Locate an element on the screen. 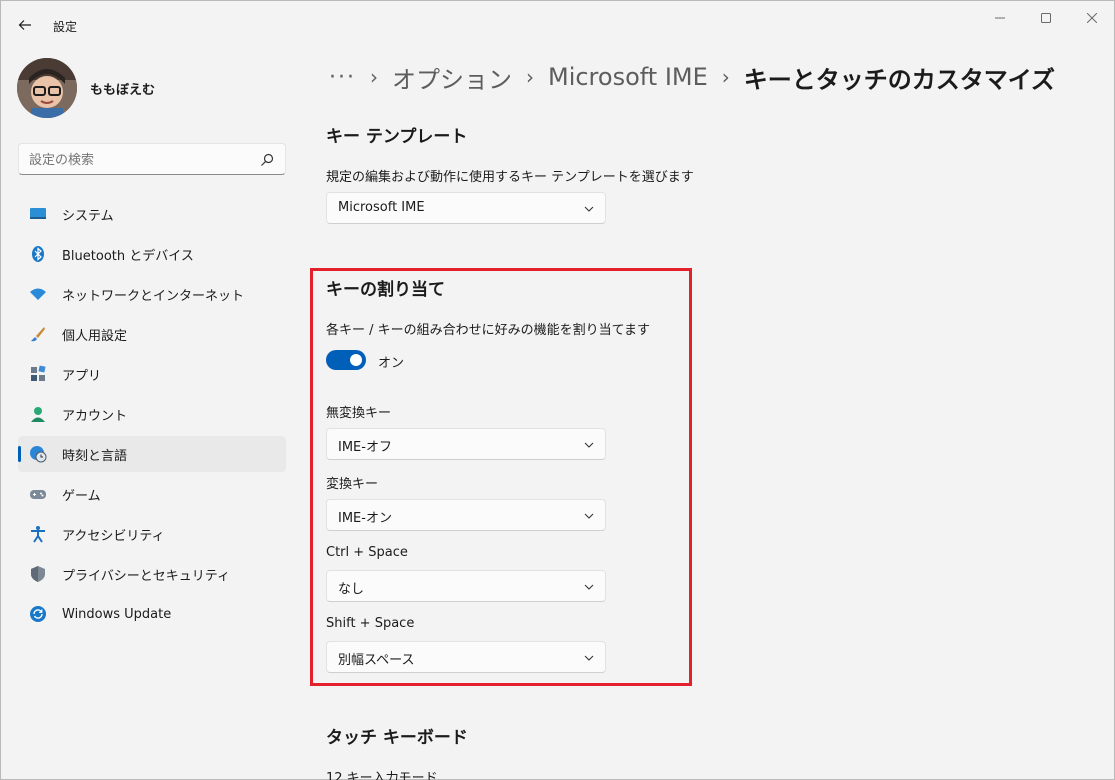  sidebar-item-label: Windows Update is located at coordinates (117, 614).